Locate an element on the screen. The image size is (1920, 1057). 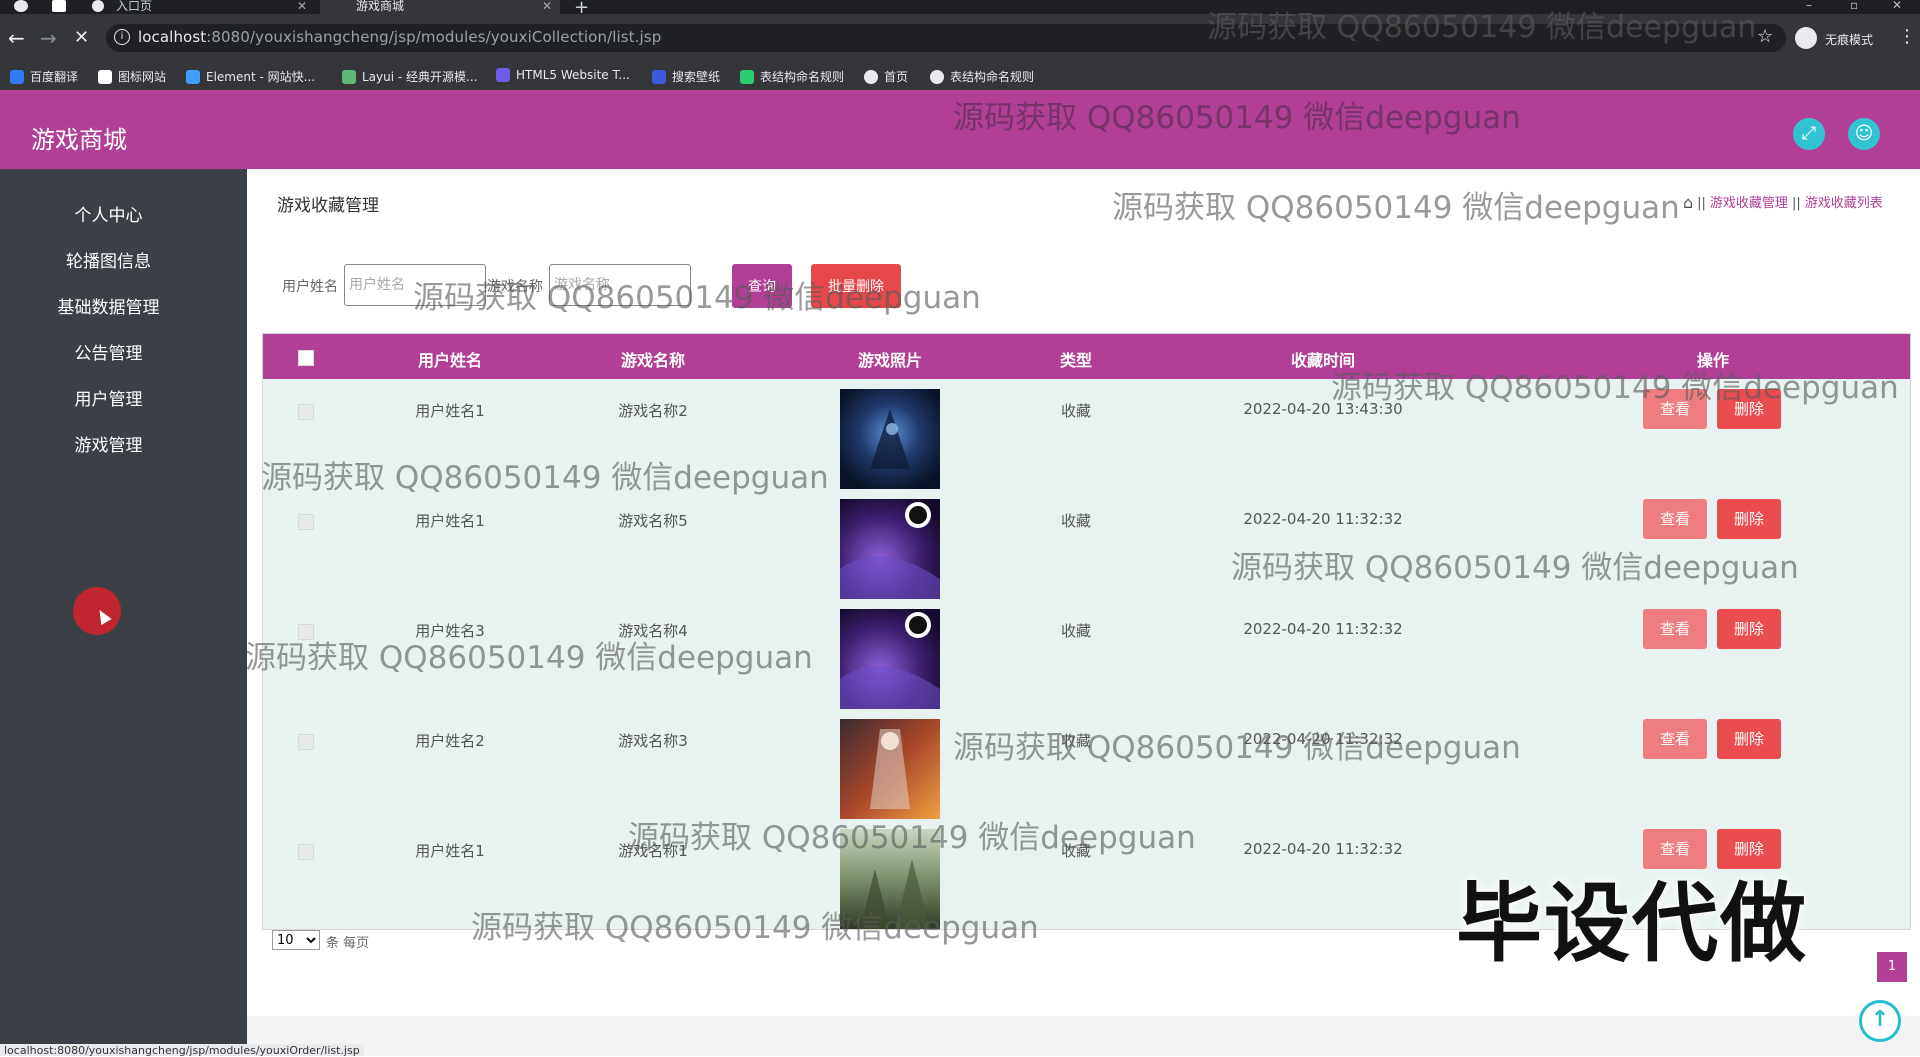
sidebar-item-users: 用户管理 is located at coordinates (108, 397).